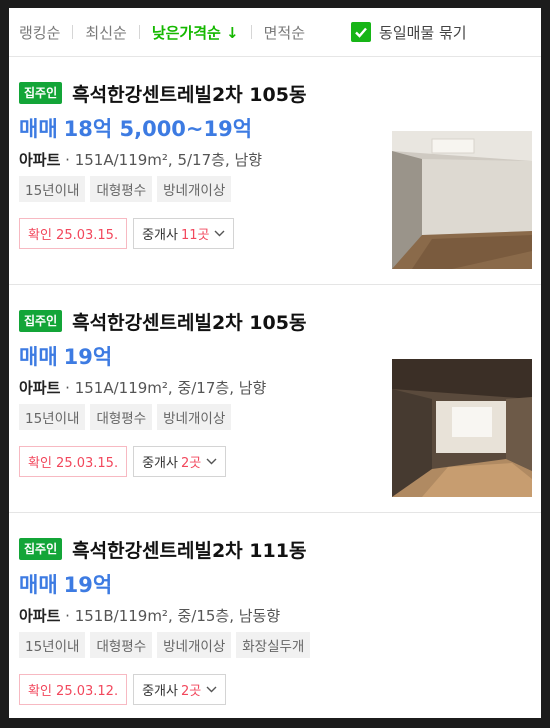 The image size is (550, 728). Describe the element at coordinates (189, 549) in the screenshot. I see `listing-title: 흑석한강센트레빌2차 111동` at that location.